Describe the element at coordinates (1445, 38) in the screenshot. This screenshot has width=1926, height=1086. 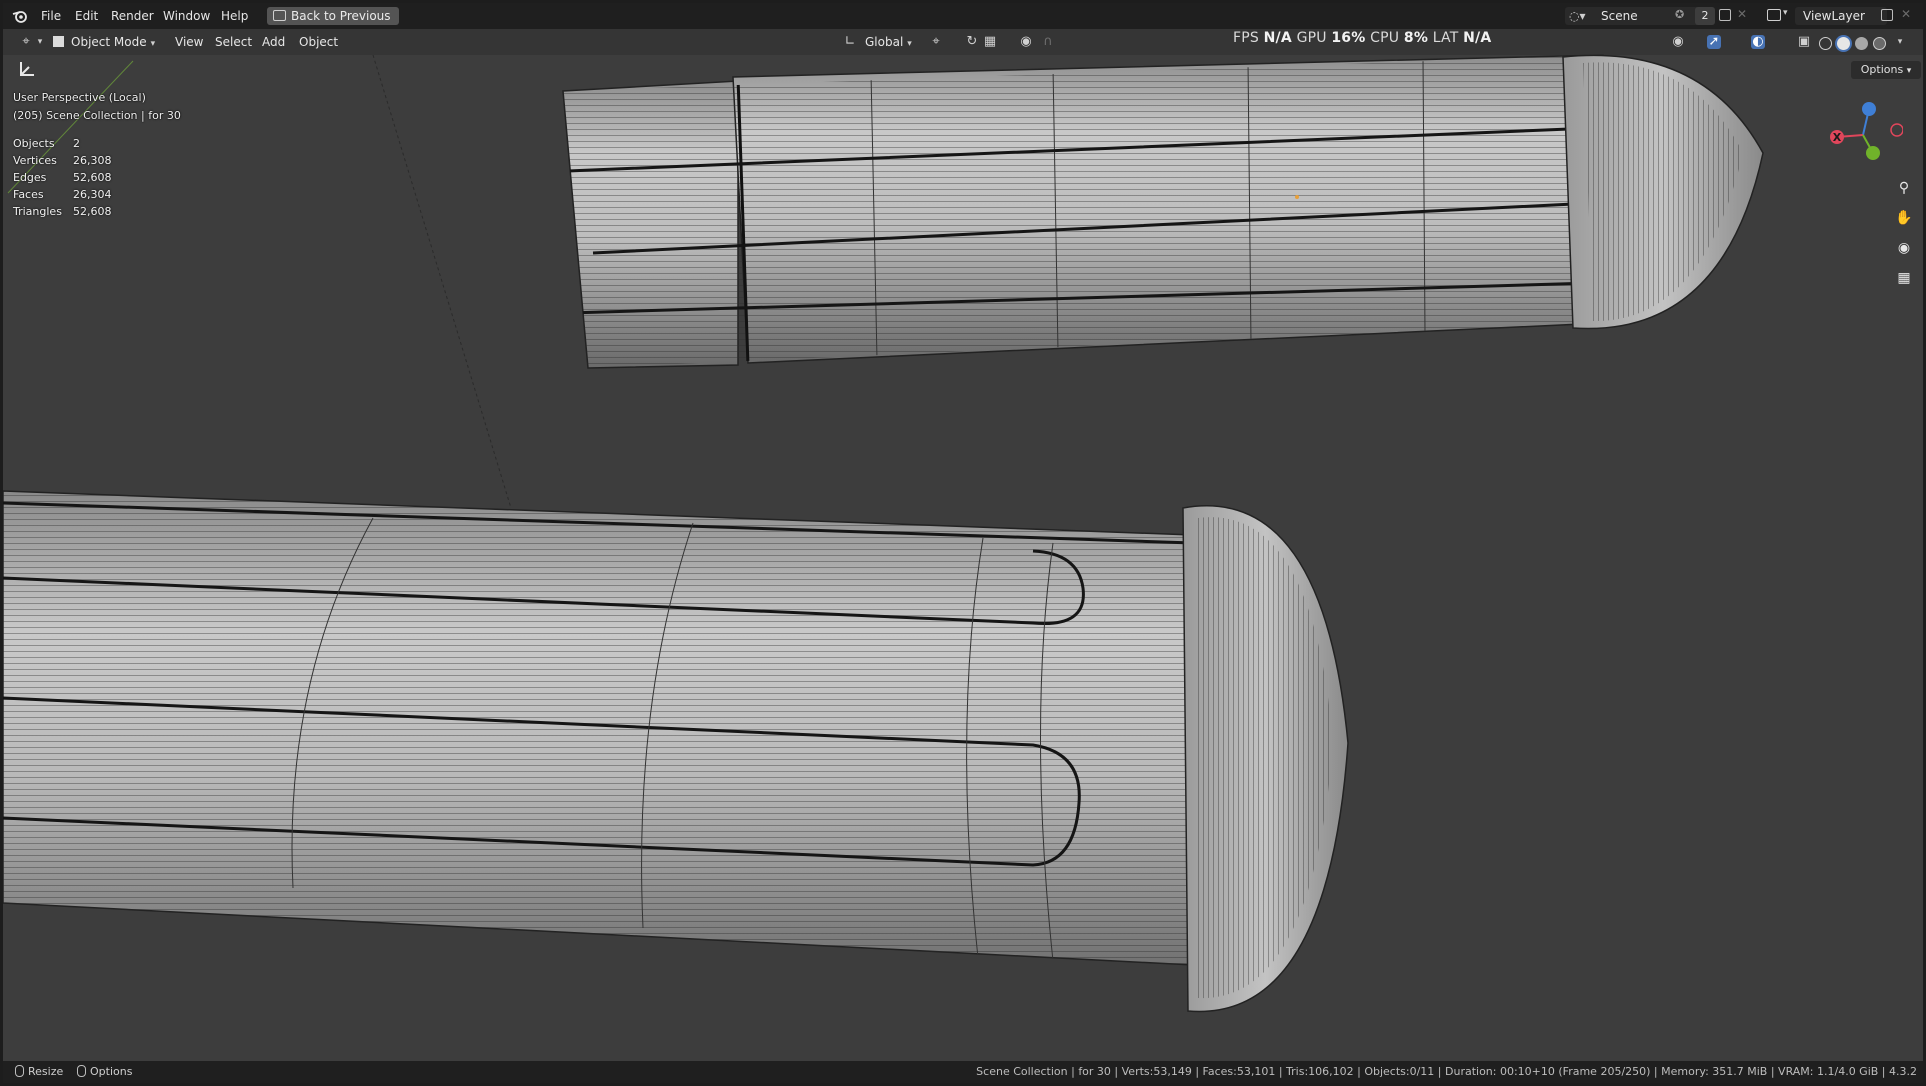
I see `lat-label: LAT` at that location.